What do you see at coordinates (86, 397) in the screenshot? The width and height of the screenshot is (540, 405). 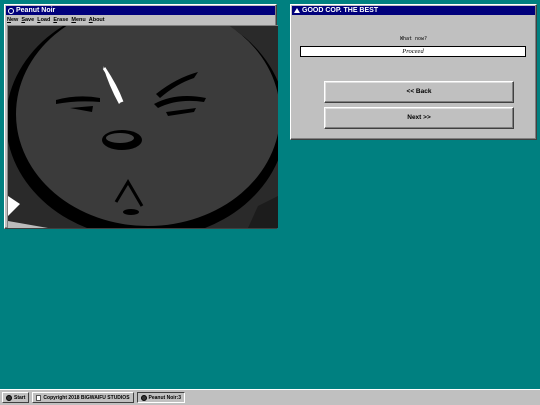 I see `copyright-label: Copyright 2018 BIGWAIFU STUDIOS` at bounding box center [86, 397].